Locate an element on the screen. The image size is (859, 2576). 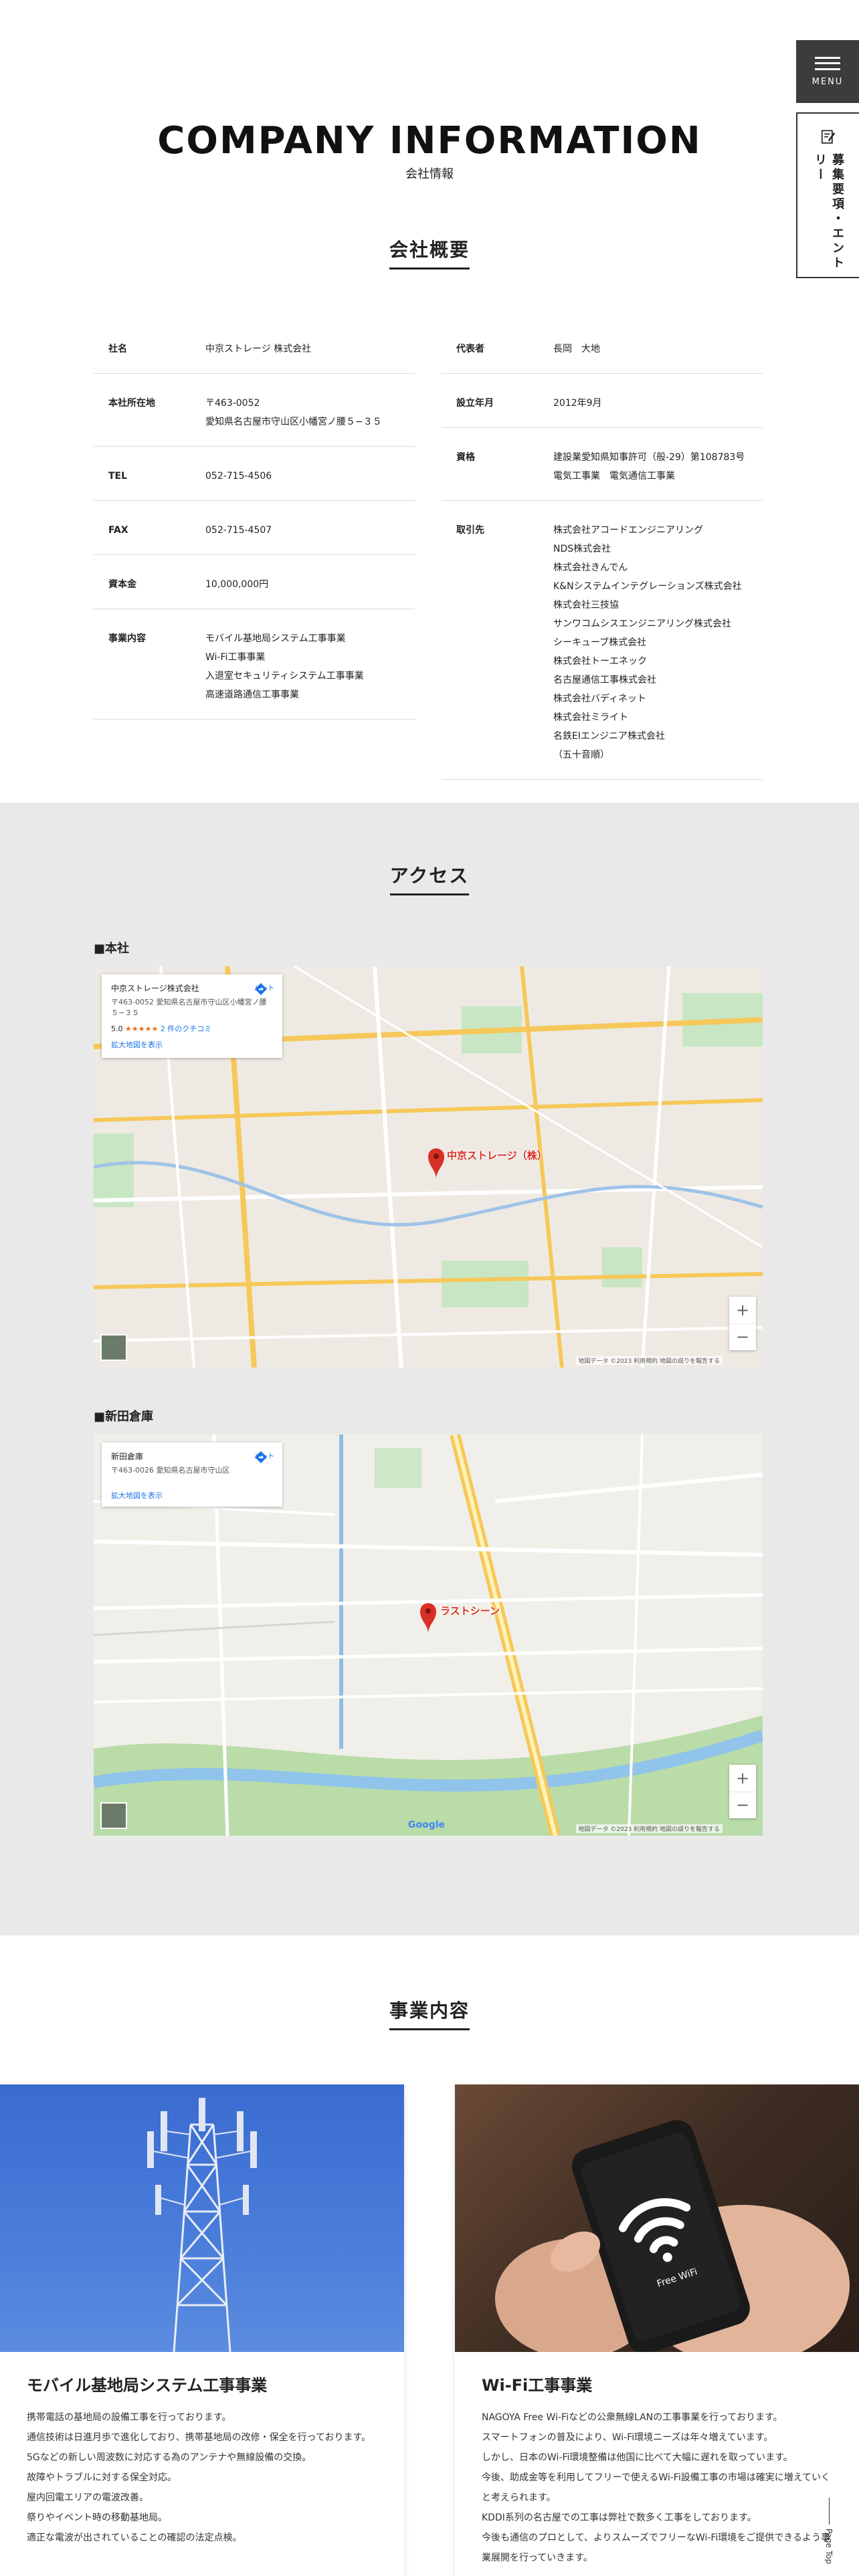
overview-row: 資本金 10,000,000円 is located at coordinates (254, 582).